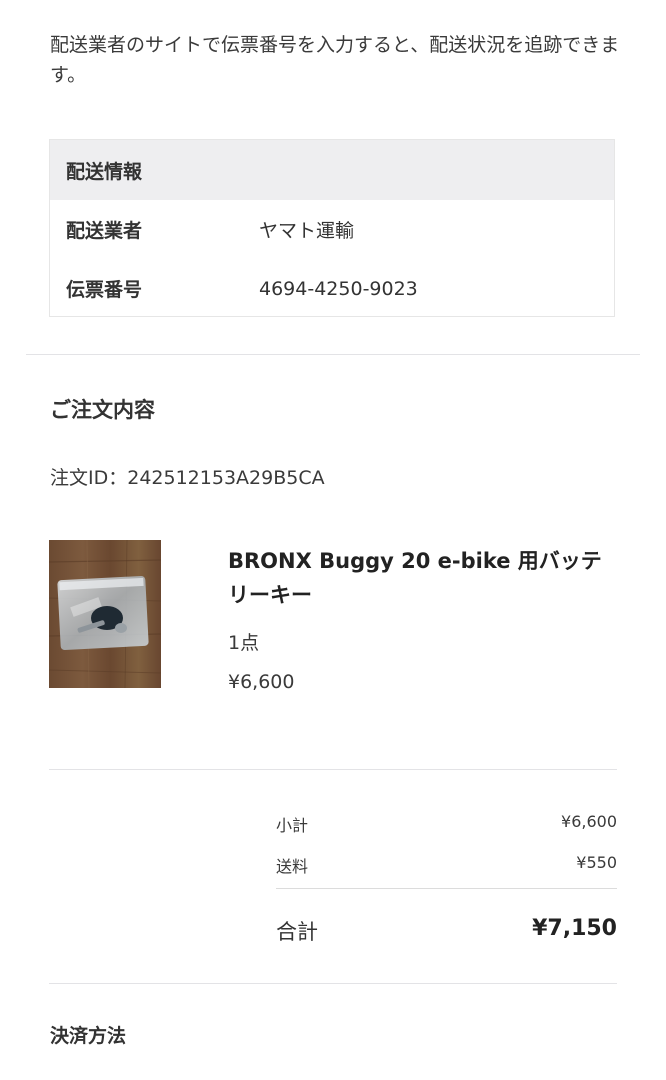 This screenshot has height=1080, width=666. I want to click on order-id: 注文ID：242512153A29B5CA, so click(187, 478).